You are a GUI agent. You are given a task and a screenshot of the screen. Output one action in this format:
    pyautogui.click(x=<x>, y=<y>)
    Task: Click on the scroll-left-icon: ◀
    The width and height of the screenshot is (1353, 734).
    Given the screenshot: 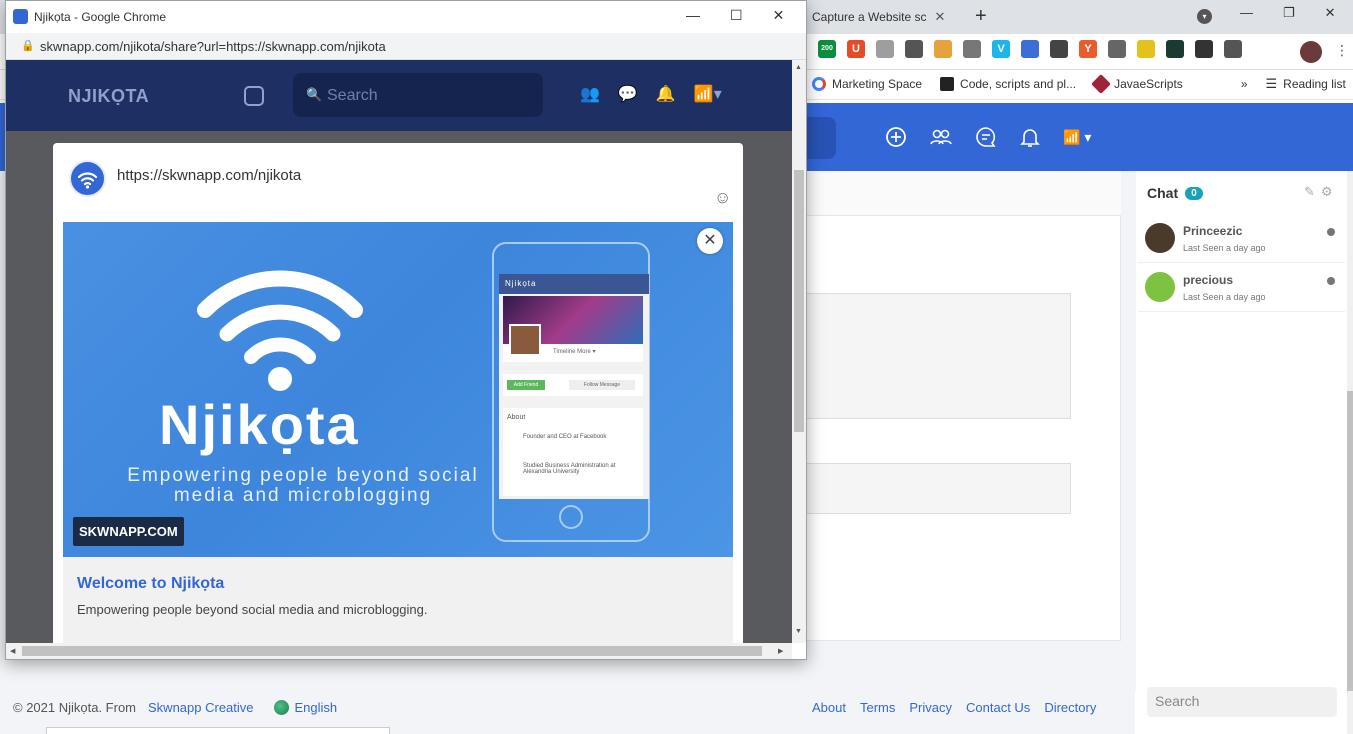 What is the action you would take?
    pyautogui.click(x=12, y=651)
    